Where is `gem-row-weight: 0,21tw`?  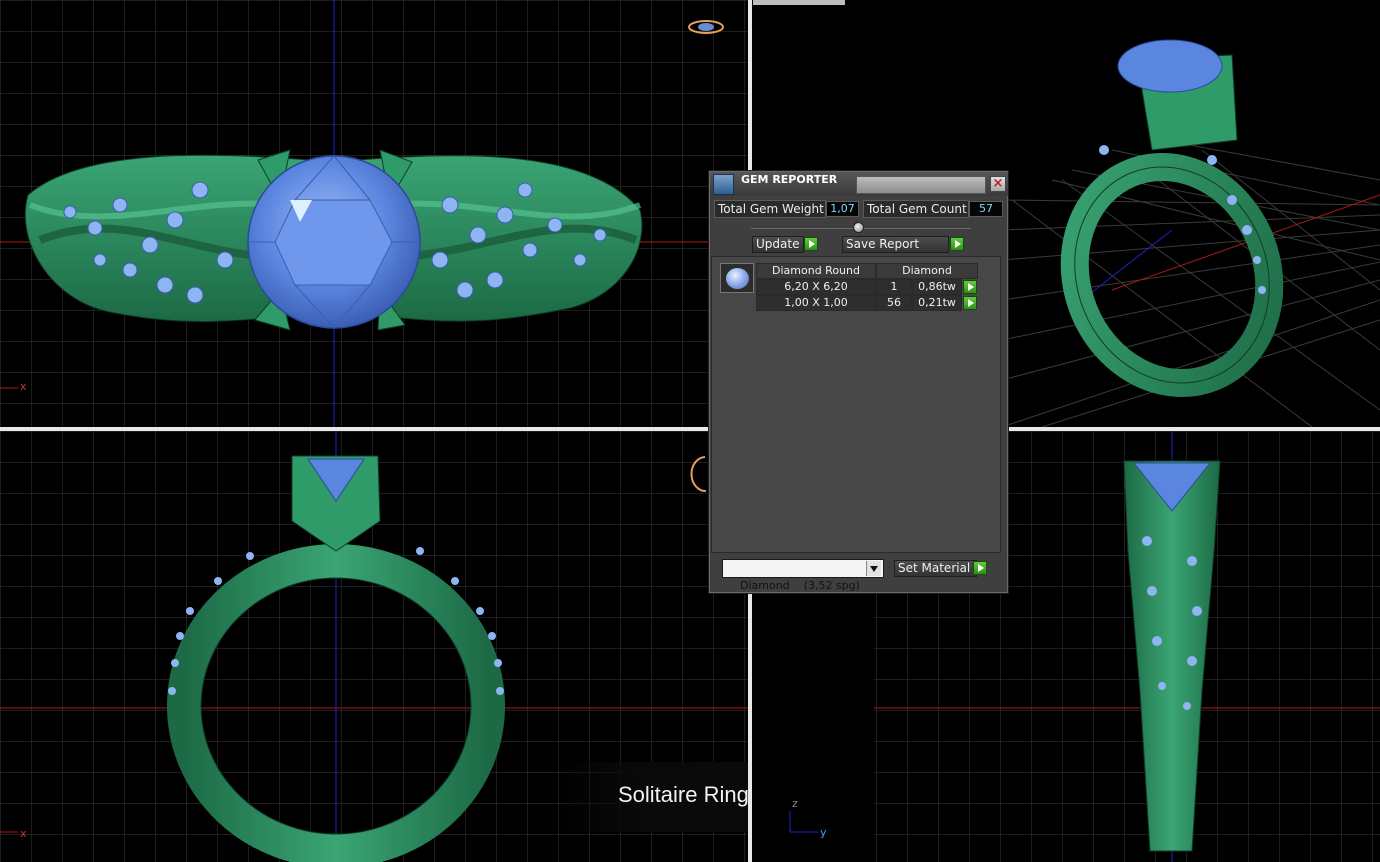
gem-row-weight: 0,21tw is located at coordinates (937, 303).